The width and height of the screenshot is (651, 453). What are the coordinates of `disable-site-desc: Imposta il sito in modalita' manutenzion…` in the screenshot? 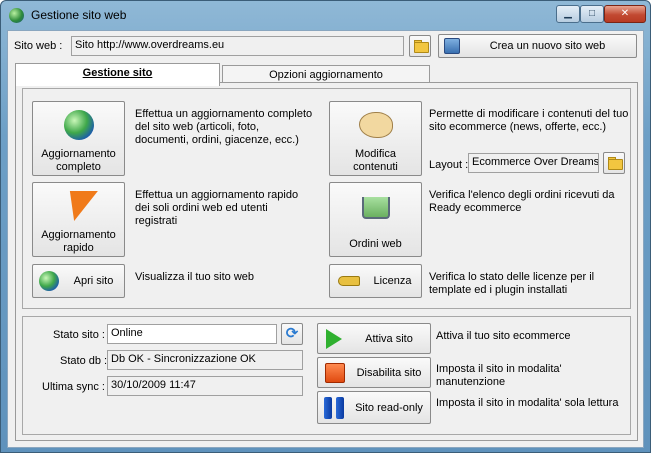 It's located at (499, 375).